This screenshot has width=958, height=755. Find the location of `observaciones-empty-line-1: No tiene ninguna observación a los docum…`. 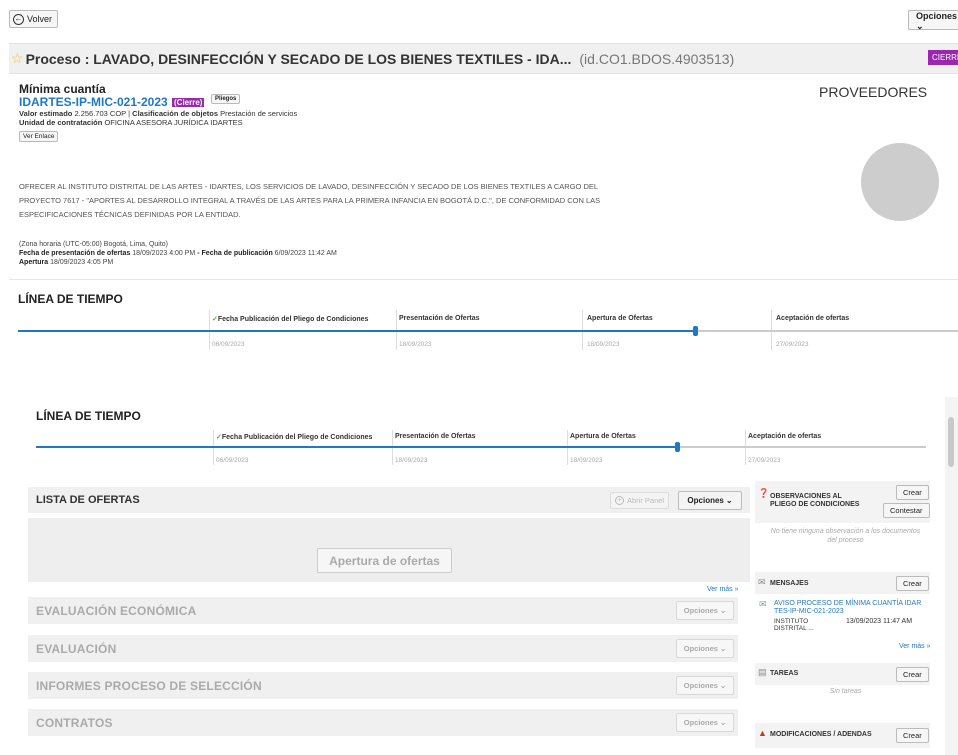

observaciones-empty-line-1: No tiene ninguna observación a los docum… is located at coordinates (845, 531).